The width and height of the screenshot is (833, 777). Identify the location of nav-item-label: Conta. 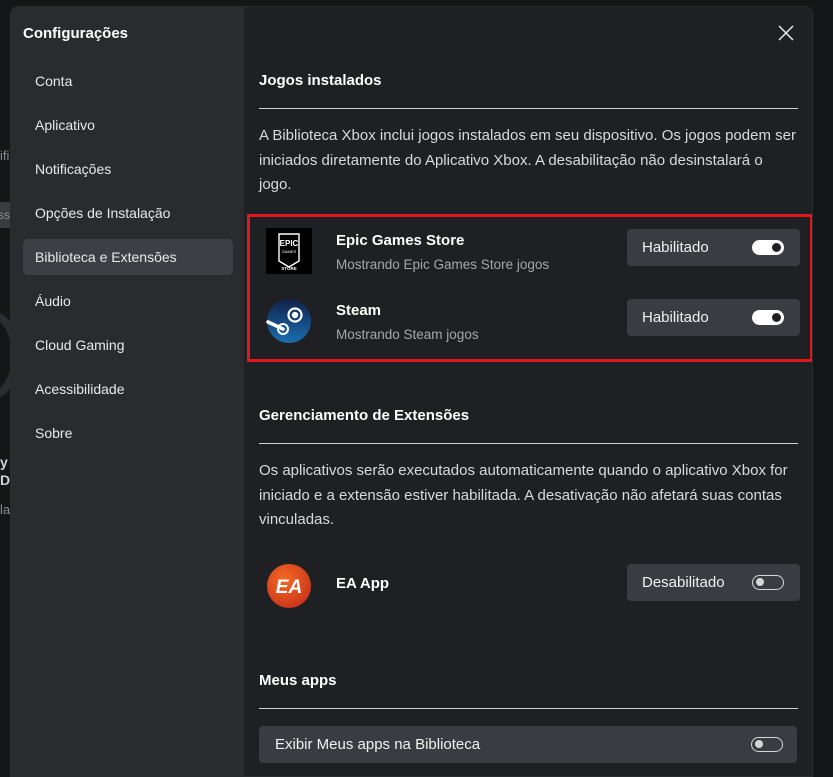
(54, 81).